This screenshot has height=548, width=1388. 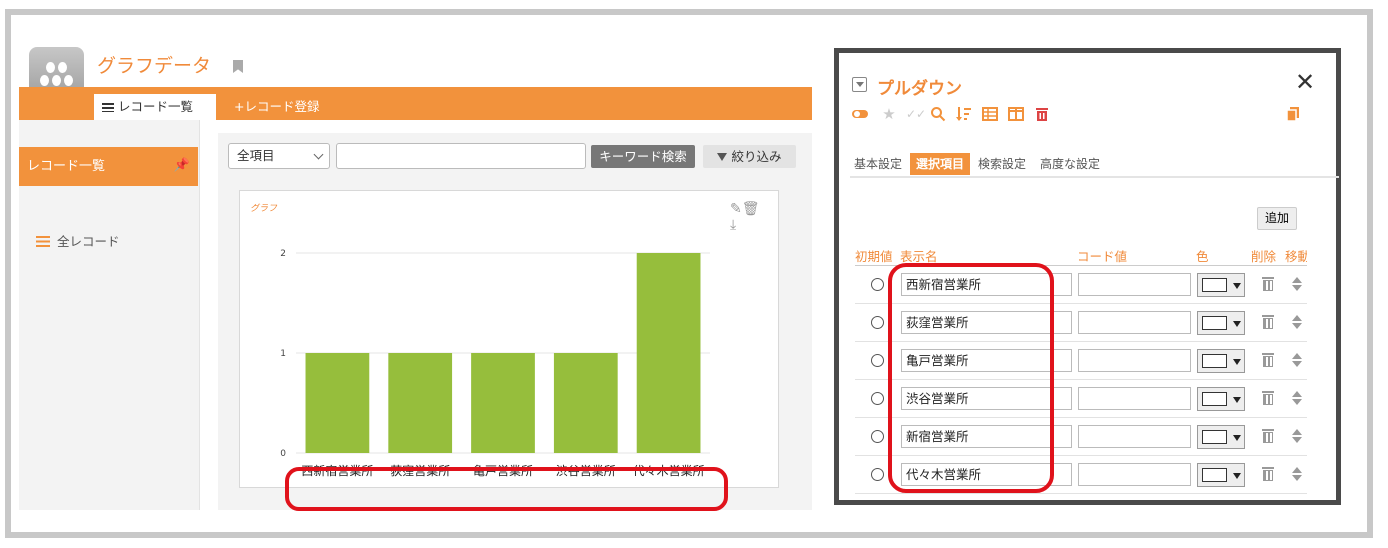 I want to click on sidebar-header: レコード一覧 📌, so click(x=108, y=166).